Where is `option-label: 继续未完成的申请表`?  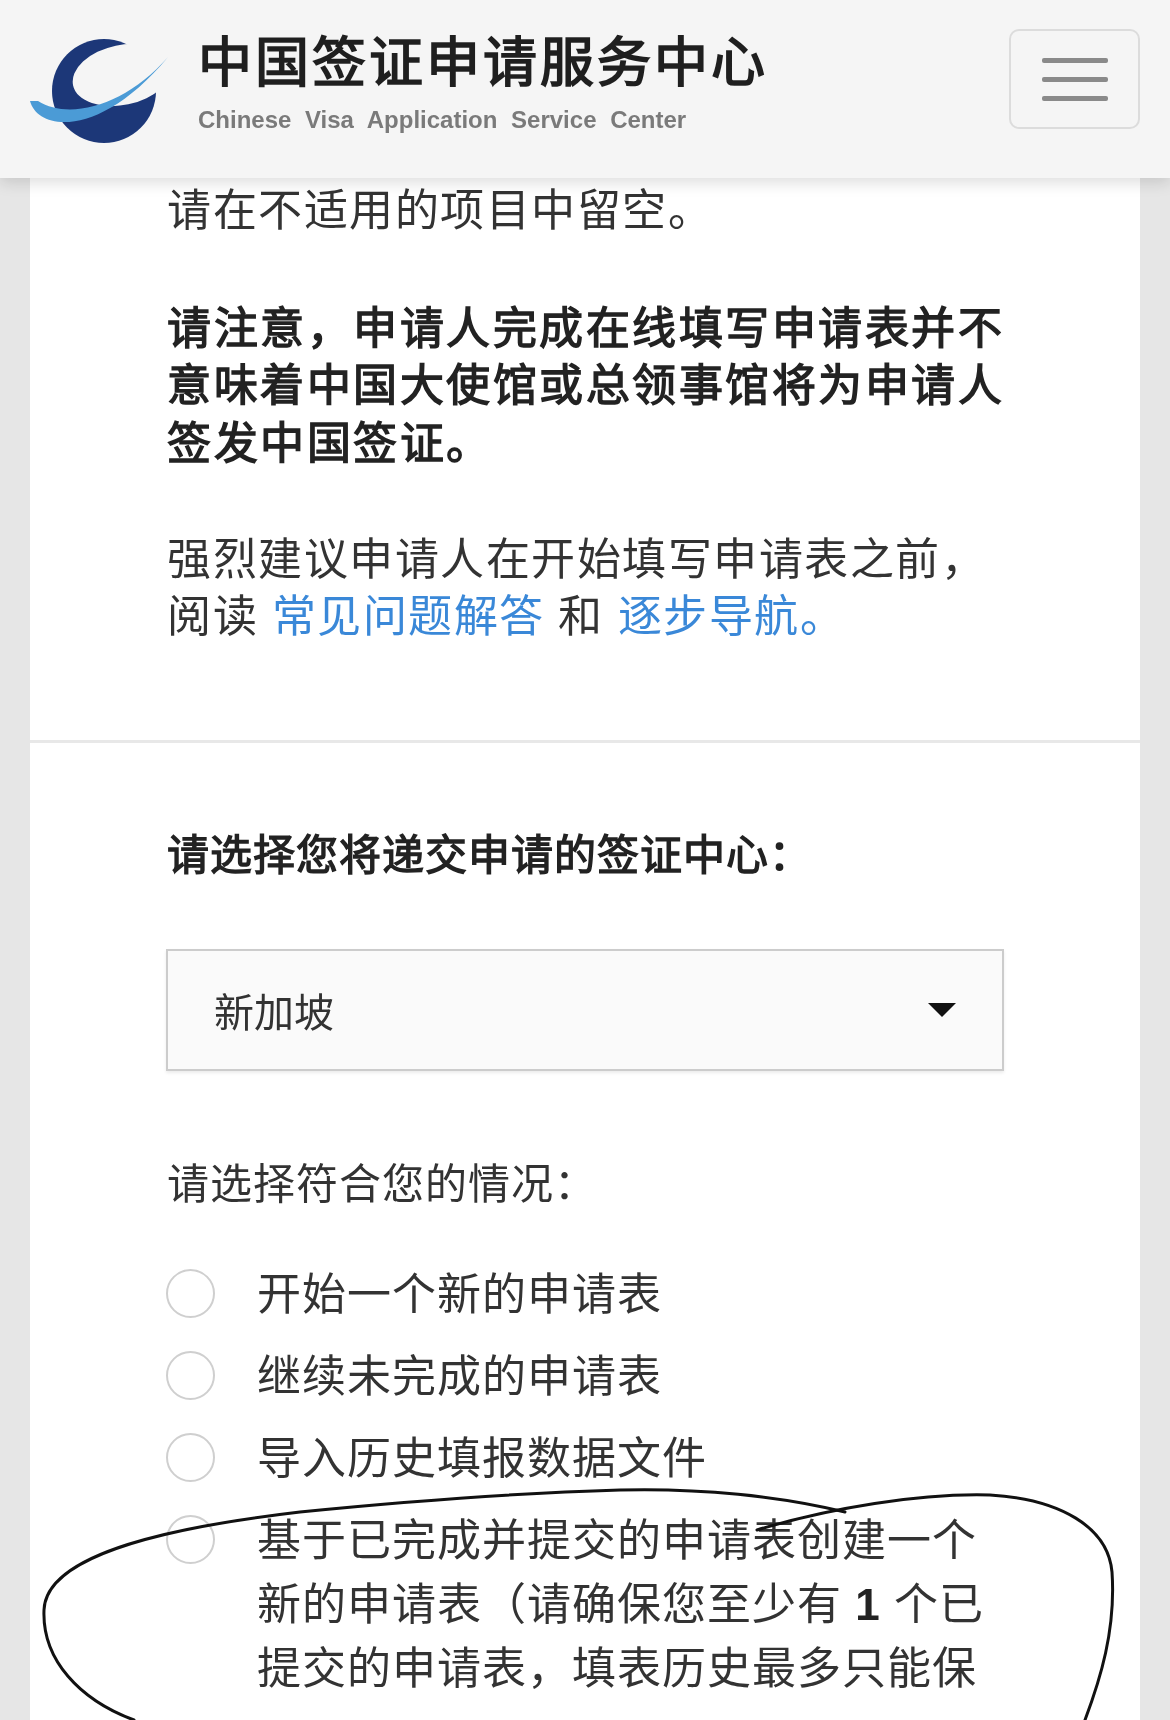
option-label: 继续未完成的申请表 is located at coordinates (632, 1377).